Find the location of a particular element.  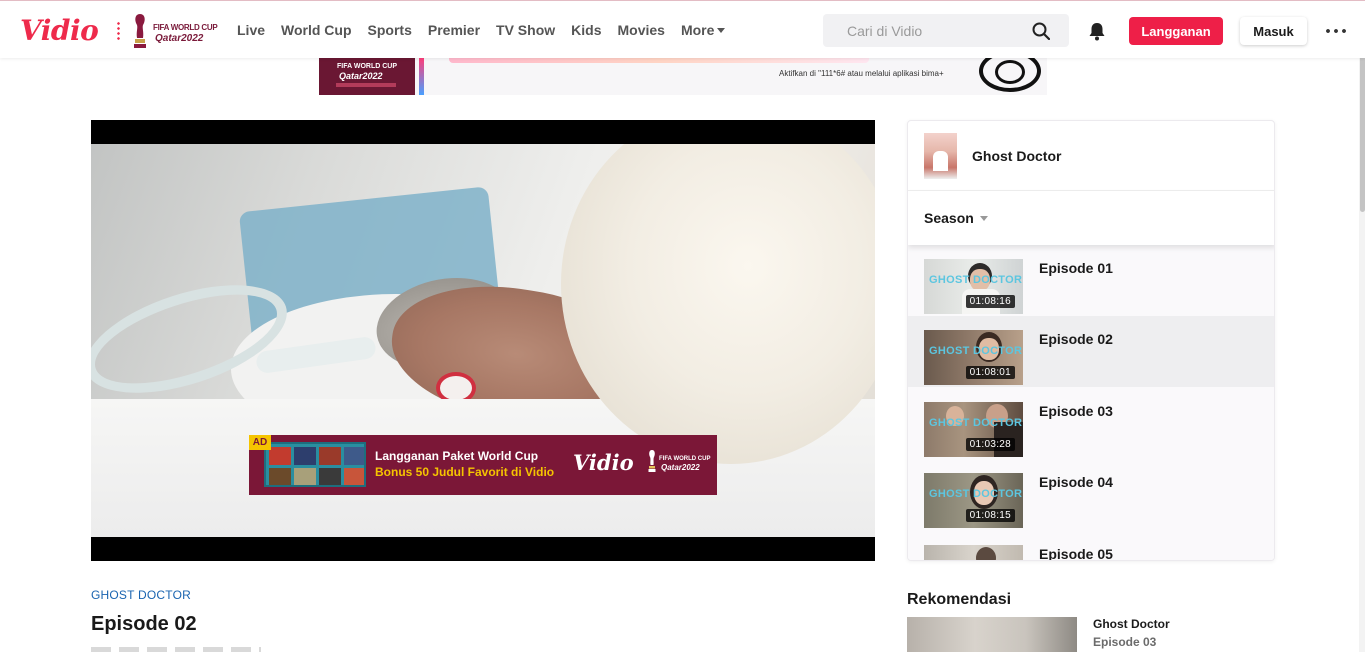

ad-headline: Langganan Paket World Cup is located at coordinates (457, 456).